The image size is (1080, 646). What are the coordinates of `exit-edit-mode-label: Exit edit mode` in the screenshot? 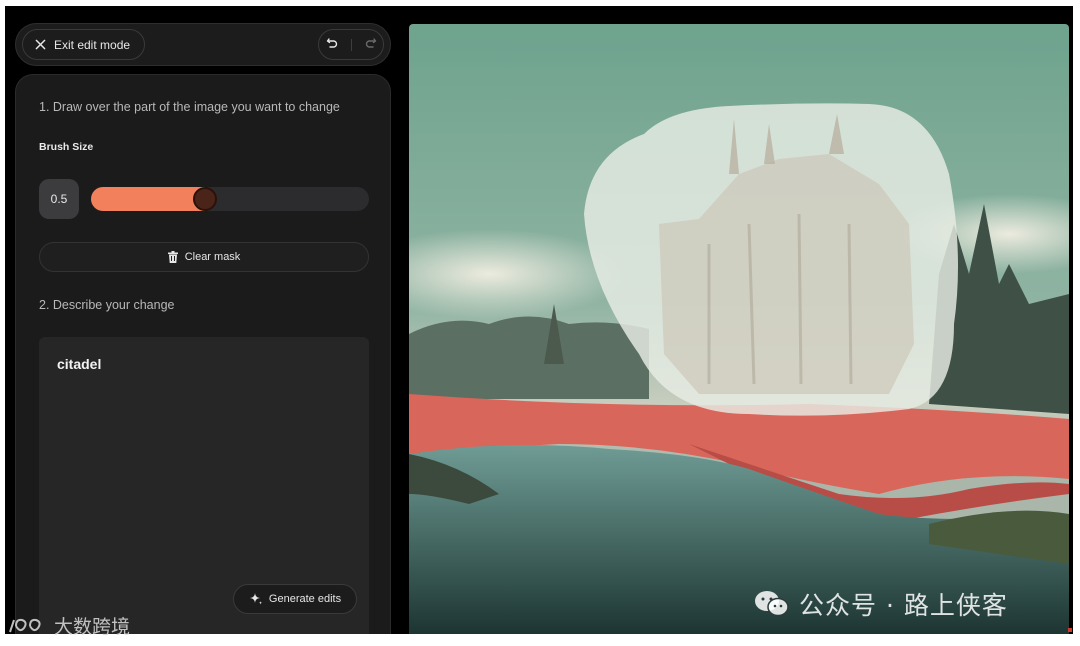 It's located at (92, 44).